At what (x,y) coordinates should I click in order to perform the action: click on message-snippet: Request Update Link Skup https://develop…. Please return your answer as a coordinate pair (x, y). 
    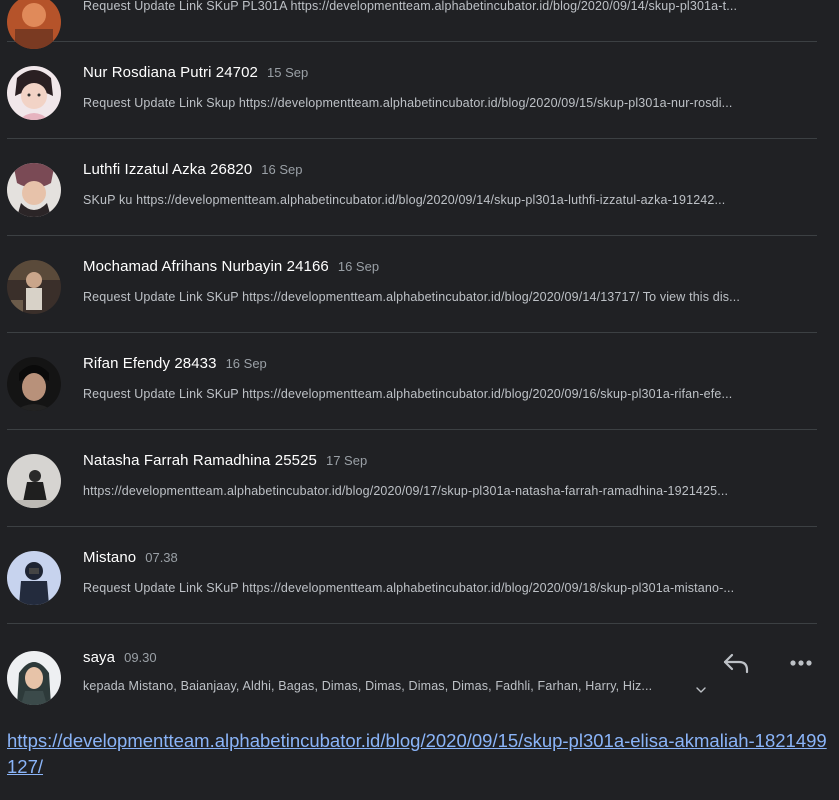
    Looking at the image, I should click on (408, 103).